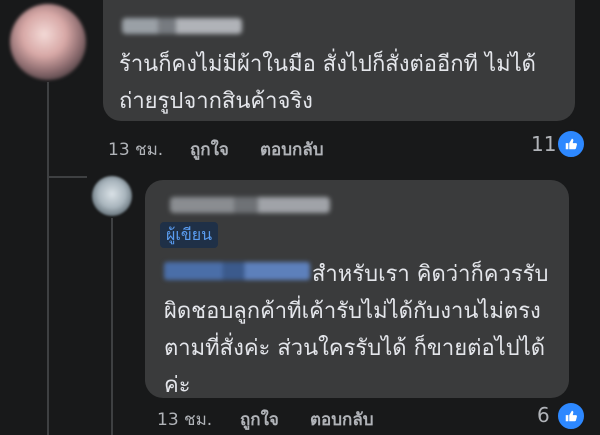 Image resolution: width=600 pixels, height=435 pixels. I want to click on thread-line-main, so click(48, 258).